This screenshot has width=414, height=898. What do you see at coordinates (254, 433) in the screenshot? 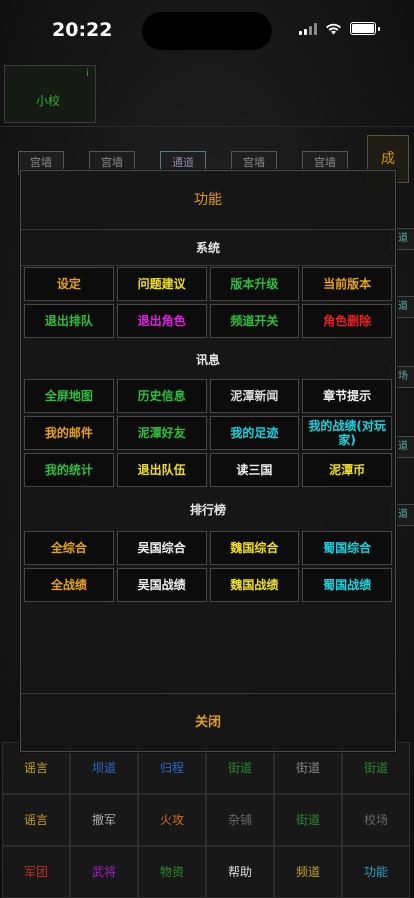
I see `function-button: 我的足迹` at bounding box center [254, 433].